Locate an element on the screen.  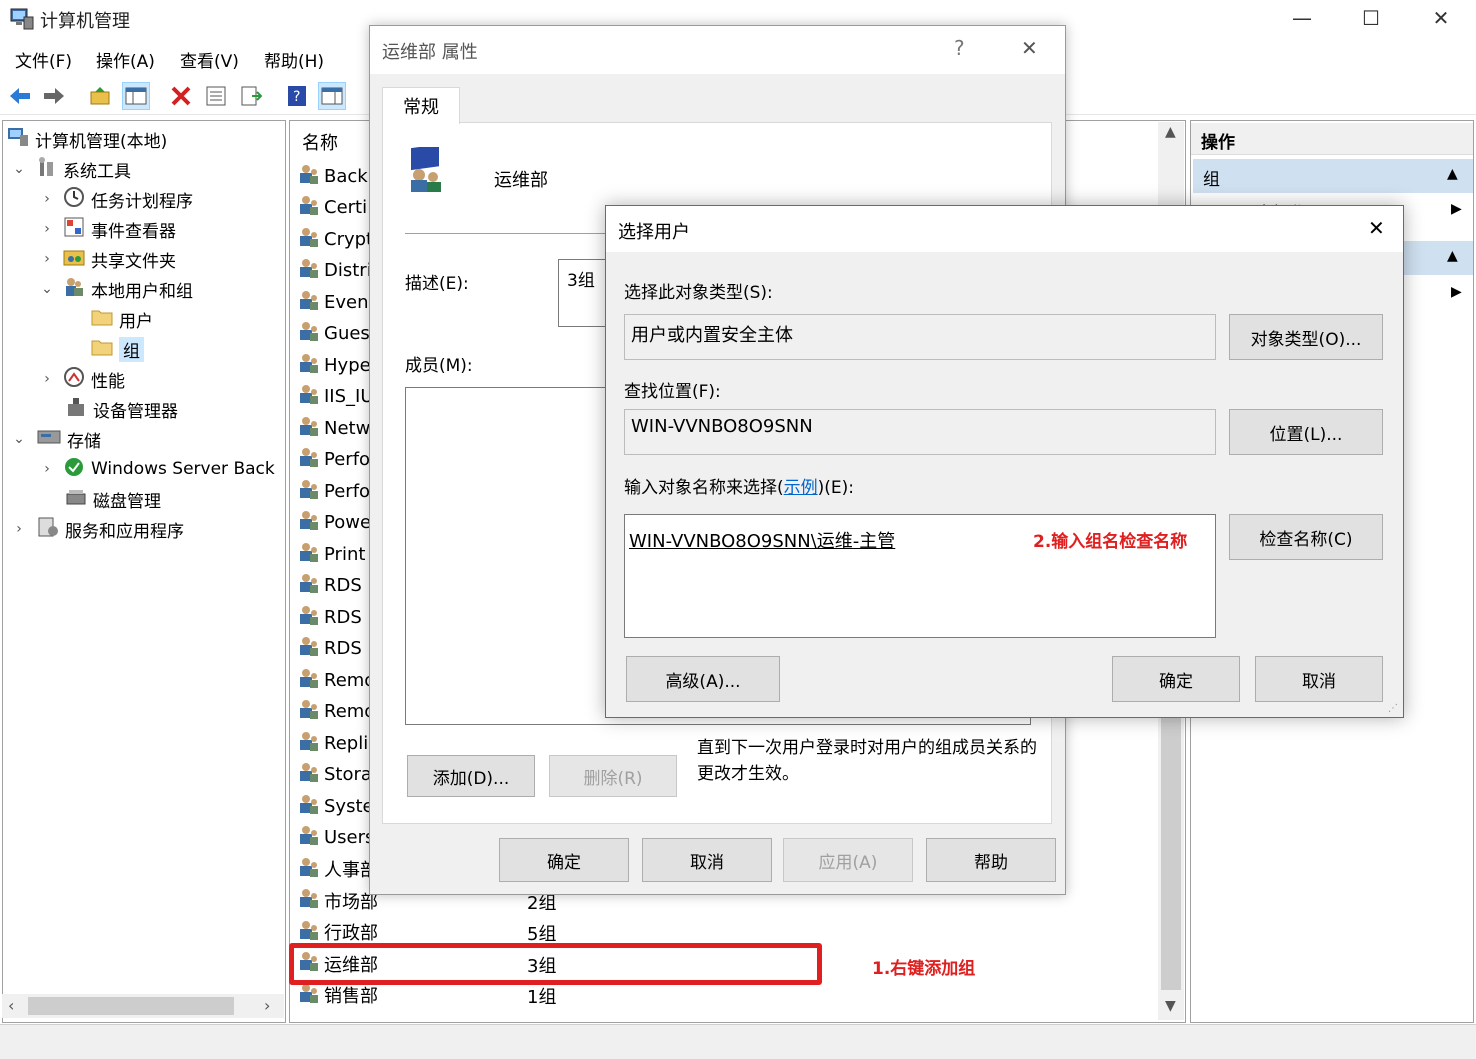
column-header-name: 名称 is located at coordinates (320, 142).